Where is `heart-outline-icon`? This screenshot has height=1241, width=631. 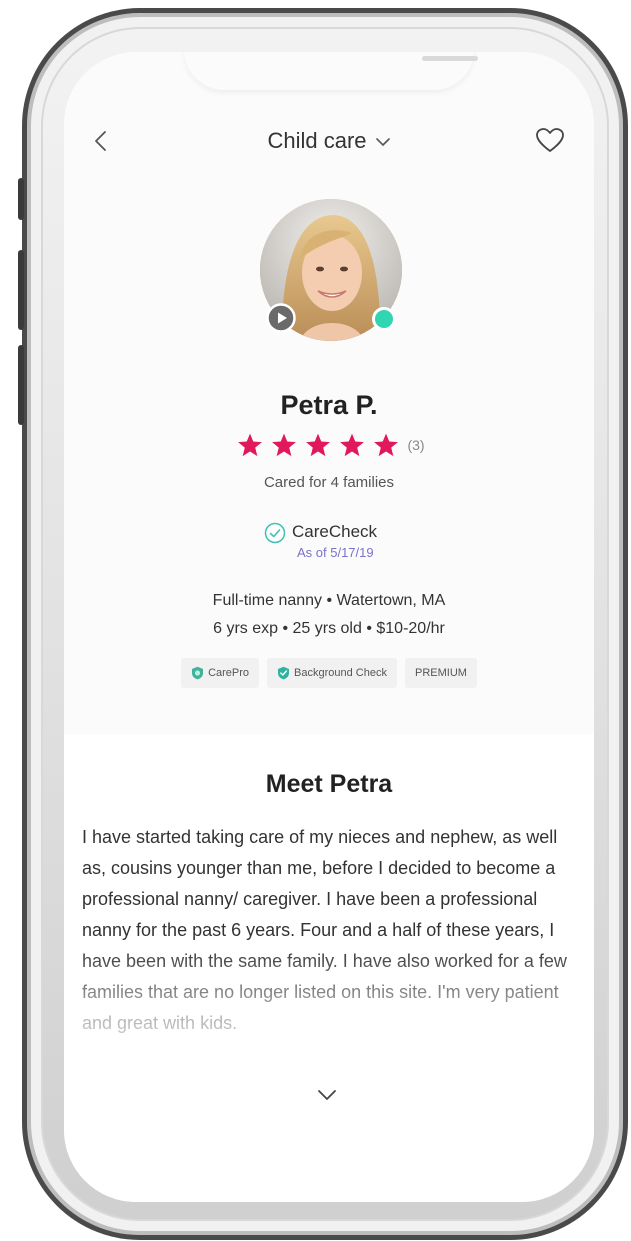 heart-outline-icon is located at coordinates (550, 140).